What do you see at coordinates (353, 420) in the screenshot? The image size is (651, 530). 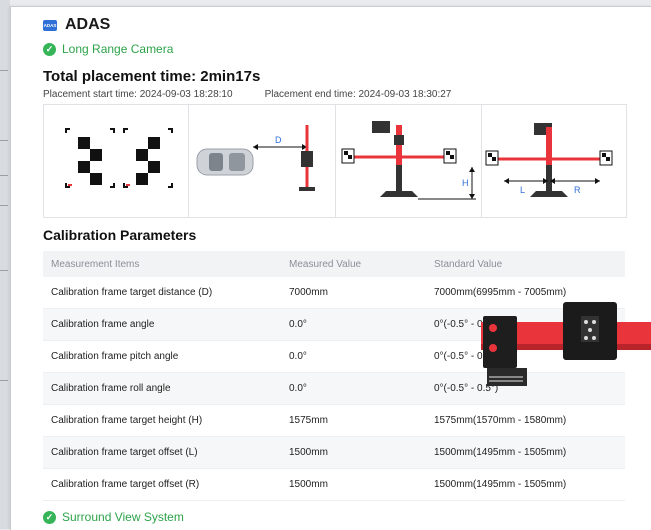 I see `measured-value: 1575mm` at bounding box center [353, 420].